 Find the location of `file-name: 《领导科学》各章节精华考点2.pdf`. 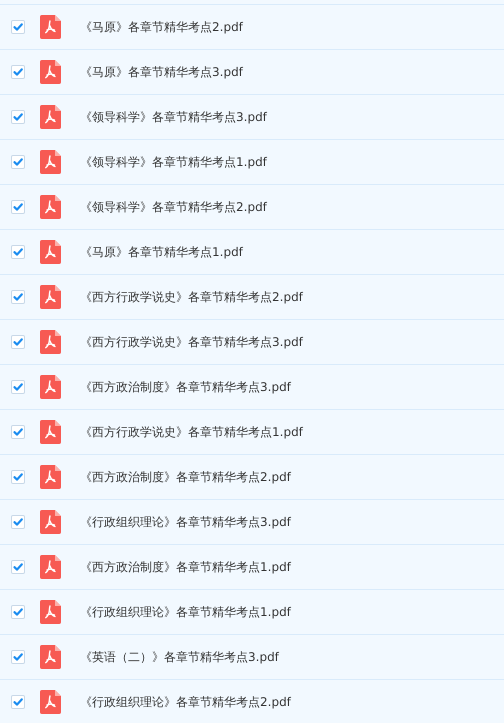

file-name: 《领导科学》各章节精华考点2.pdf is located at coordinates (173, 207).